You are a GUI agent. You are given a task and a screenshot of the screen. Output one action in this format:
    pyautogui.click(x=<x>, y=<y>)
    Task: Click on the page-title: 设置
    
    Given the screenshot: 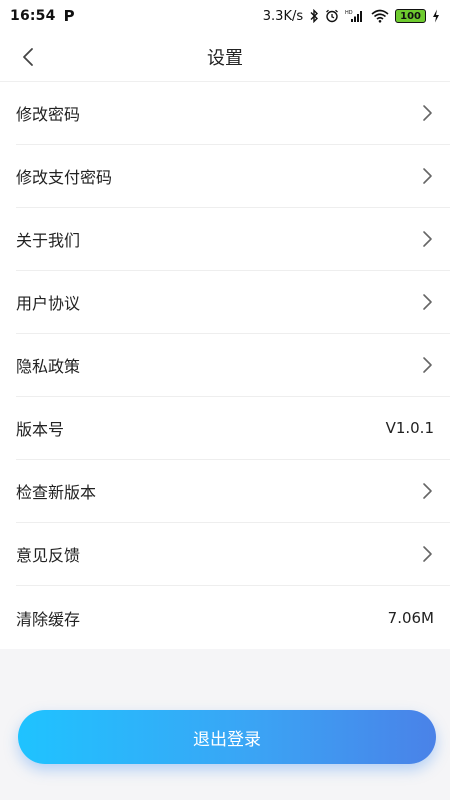 What is the action you would take?
    pyautogui.click(x=225, y=58)
    